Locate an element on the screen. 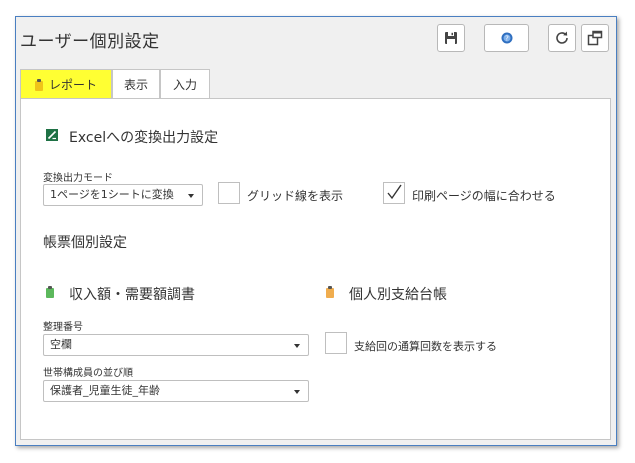  tab-report: レポート is located at coordinates (66, 84).